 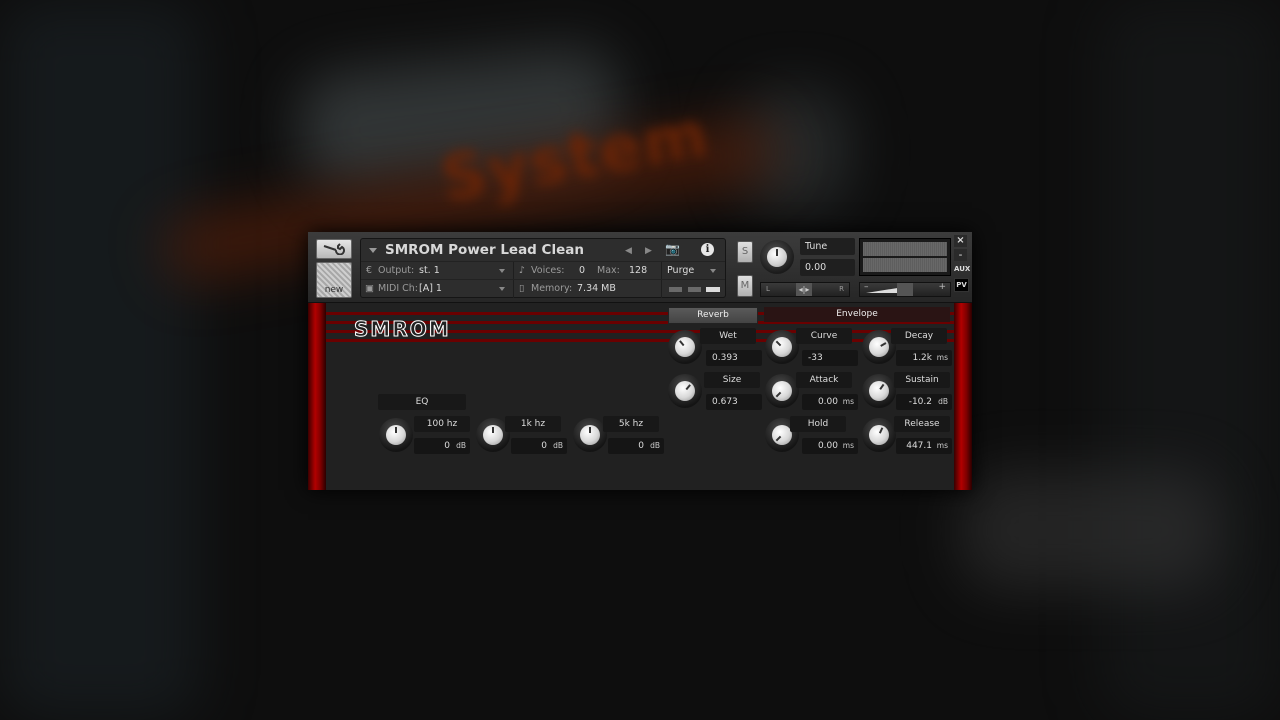 What do you see at coordinates (713, 271) in the screenshot?
I see `purge-dropdown-icon` at bounding box center [713, 271].